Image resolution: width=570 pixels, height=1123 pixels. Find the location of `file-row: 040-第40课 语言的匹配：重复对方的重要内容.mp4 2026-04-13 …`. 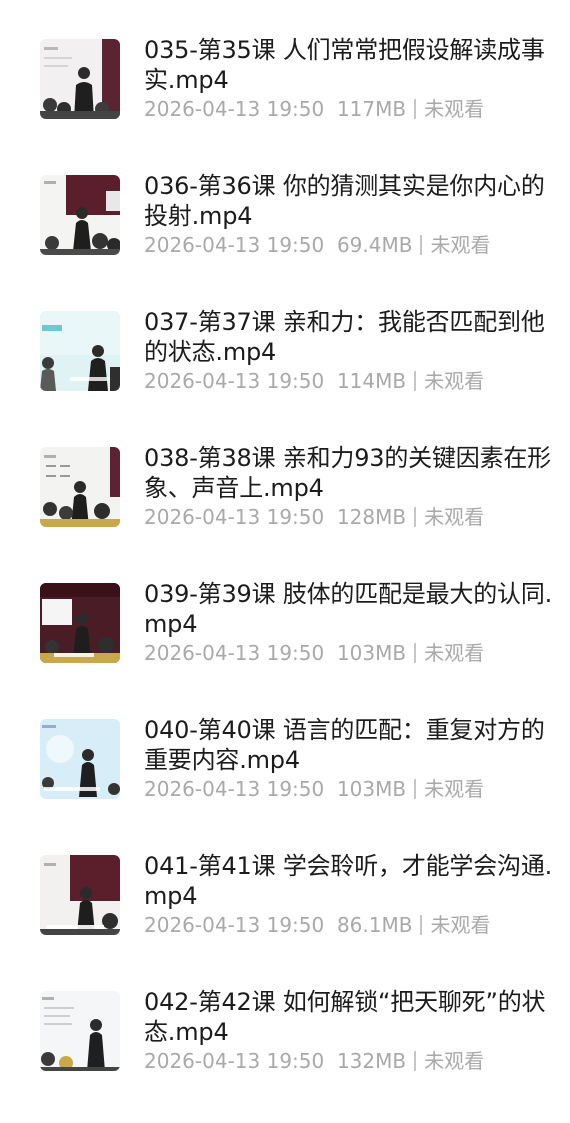

file-row: 040-第40课 语言的匹配：重复对方的重要内容.mp4 2026-04-13 … is located at coordinates (285, 783).